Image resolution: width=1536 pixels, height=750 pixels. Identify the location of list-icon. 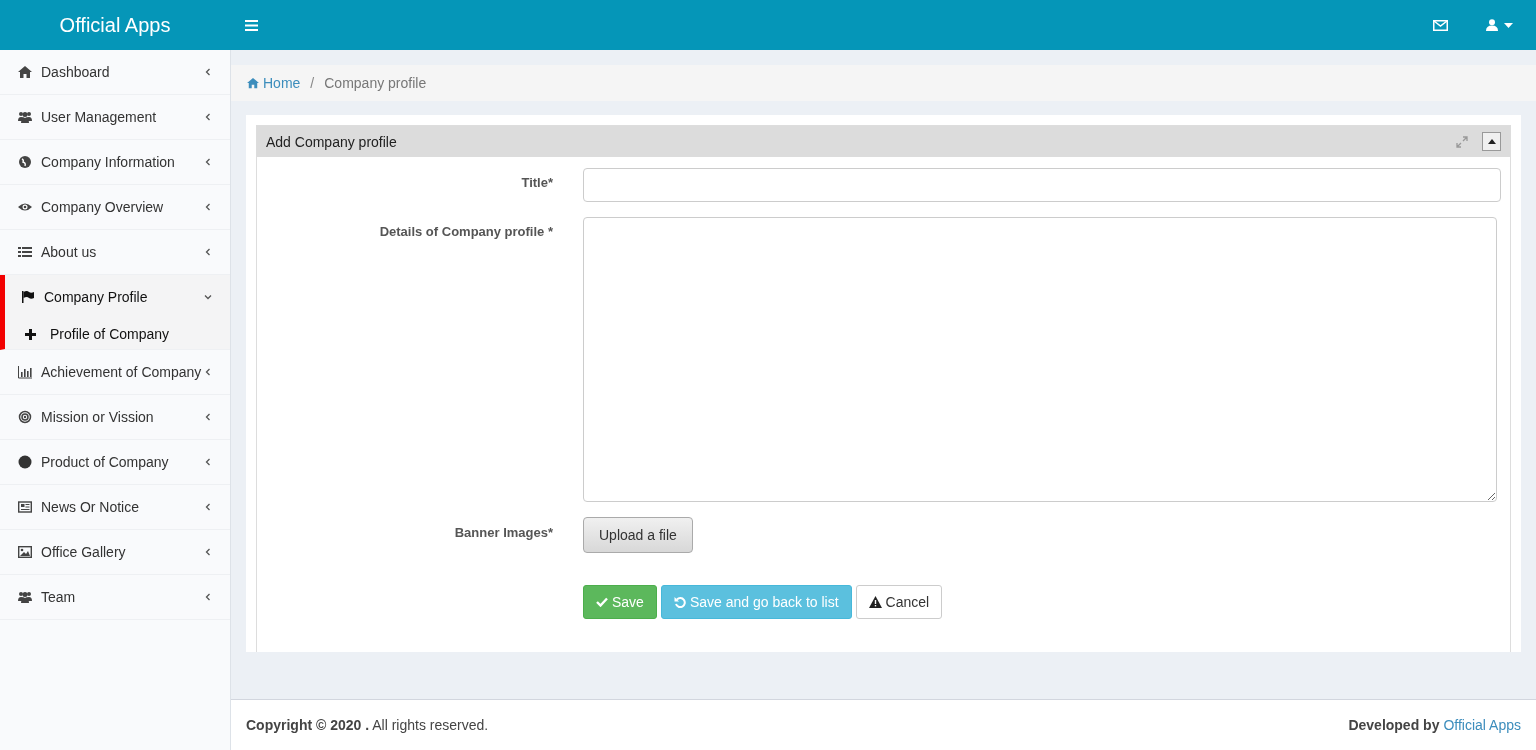
(25, 252).